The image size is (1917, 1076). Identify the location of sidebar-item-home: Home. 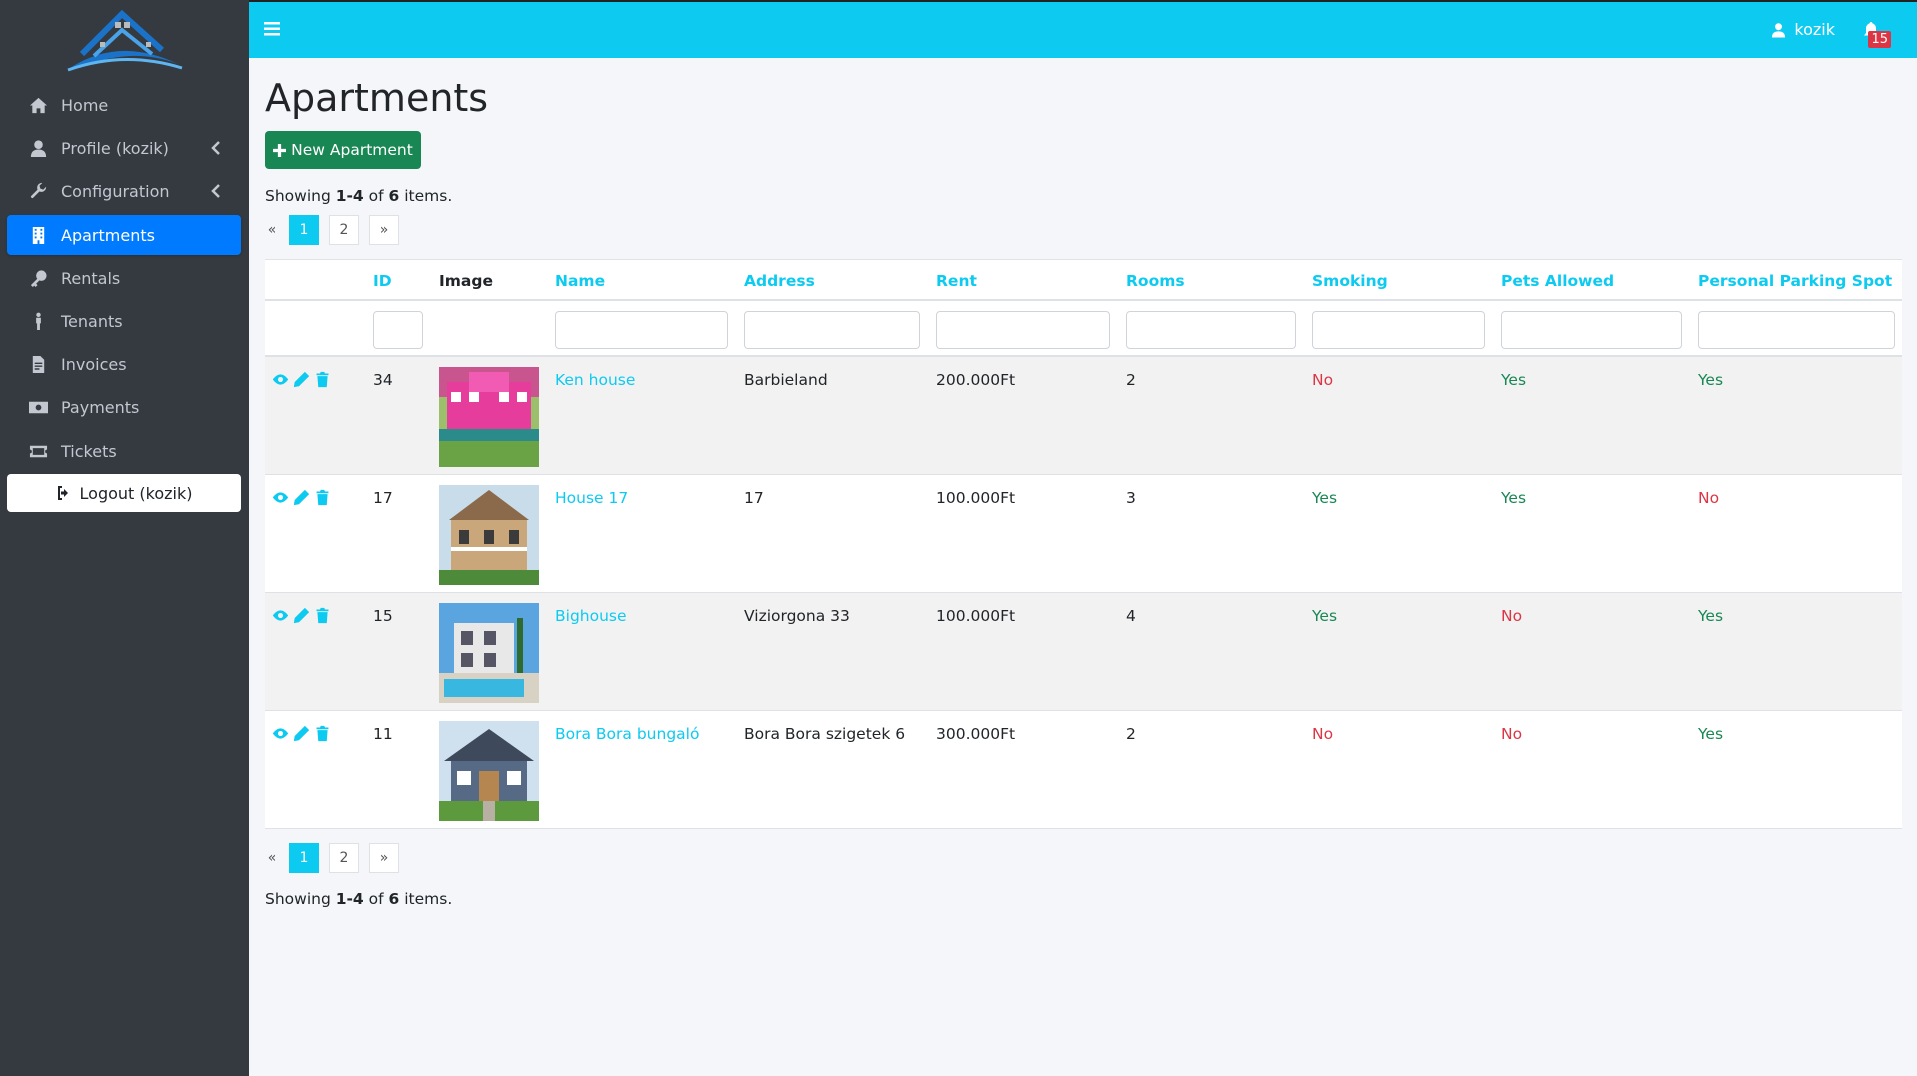
(124, 105).